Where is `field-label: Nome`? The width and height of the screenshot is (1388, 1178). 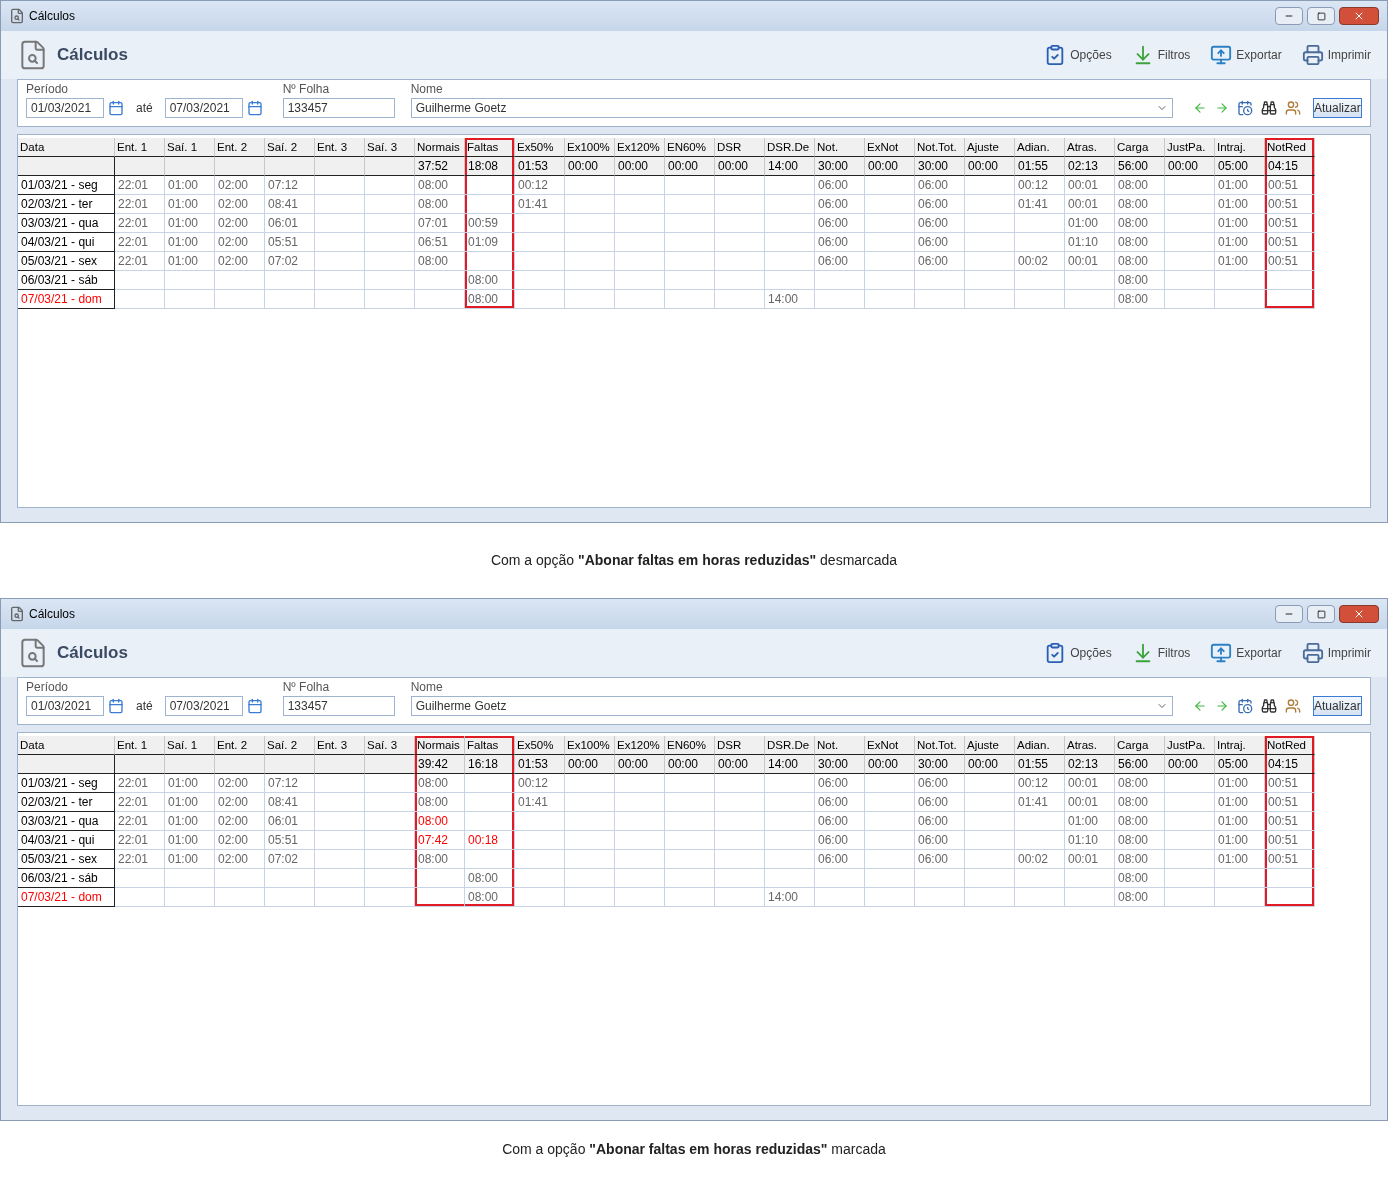 field-label: Nome is located at coordinates (427, 89).